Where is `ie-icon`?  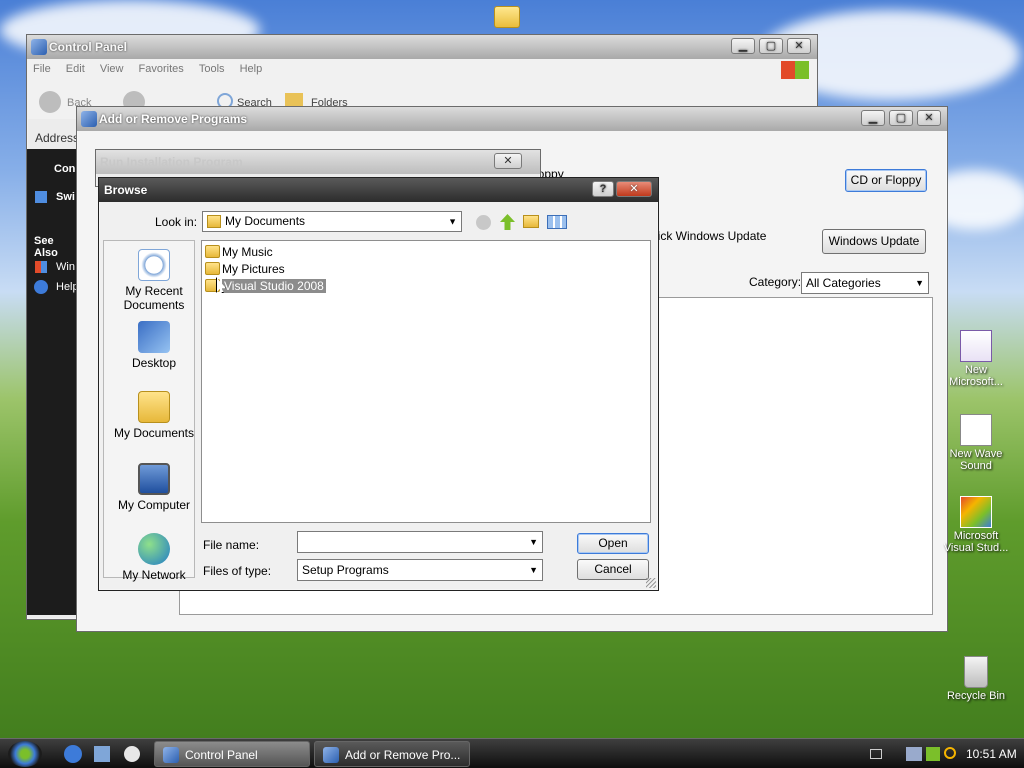 ie-icon is located at coordinates (73, 754).